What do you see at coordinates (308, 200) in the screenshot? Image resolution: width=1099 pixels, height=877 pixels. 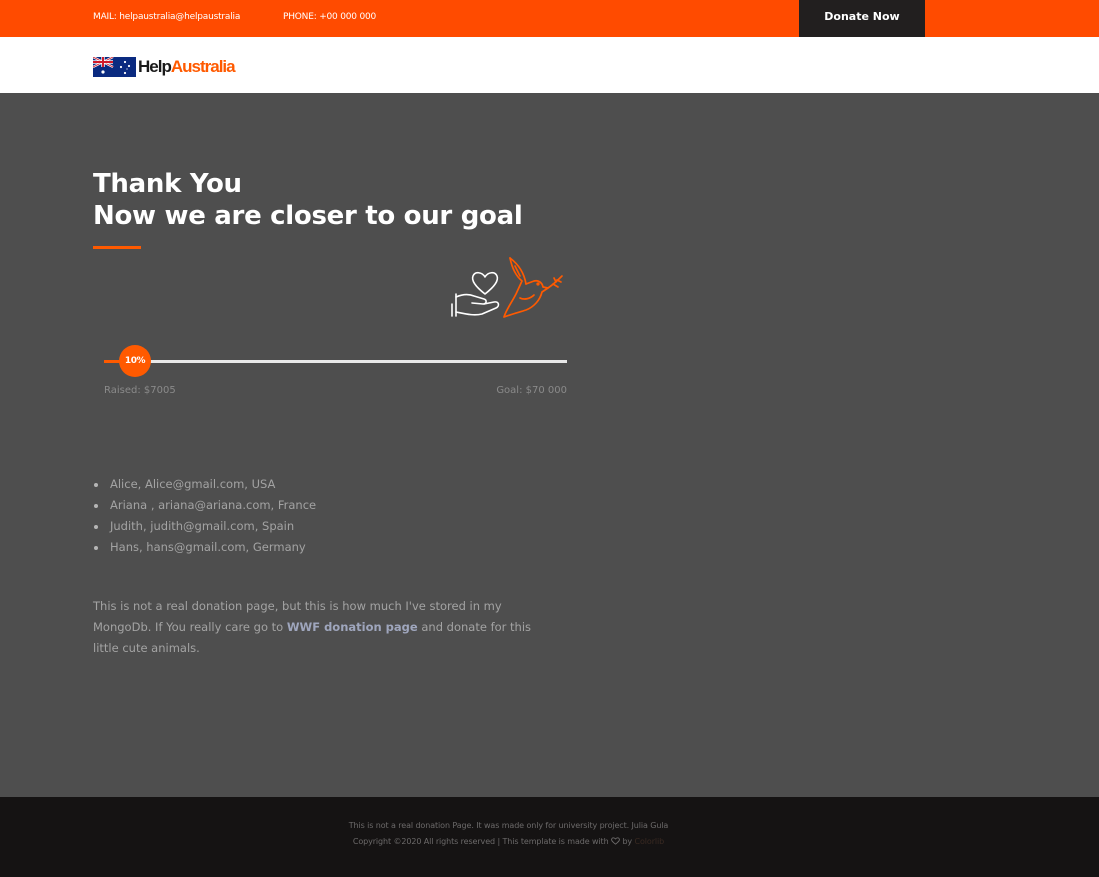 I see `page-title: Thank You Now we are closer to our goal` at bounding box center [308, 200].